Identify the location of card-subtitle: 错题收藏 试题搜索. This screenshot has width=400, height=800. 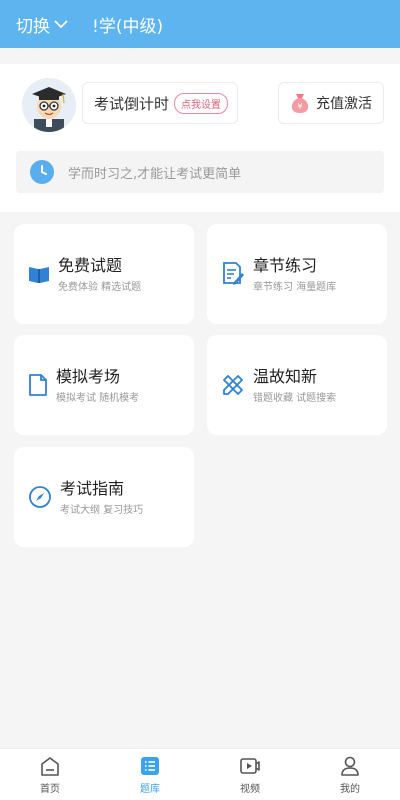
(295, 398).